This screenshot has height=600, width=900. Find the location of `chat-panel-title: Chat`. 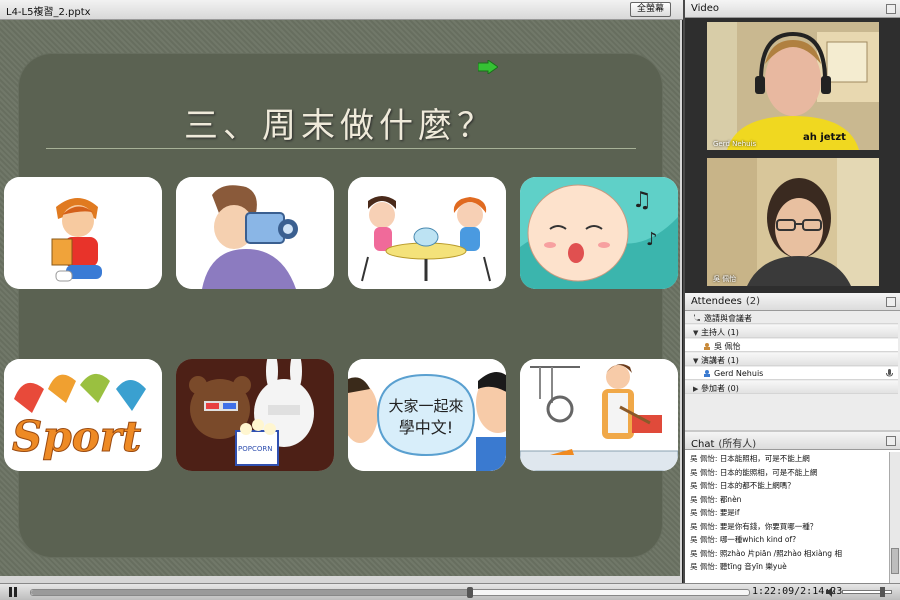

chat-panel-title: Chat is located at coordinates (703, 444).